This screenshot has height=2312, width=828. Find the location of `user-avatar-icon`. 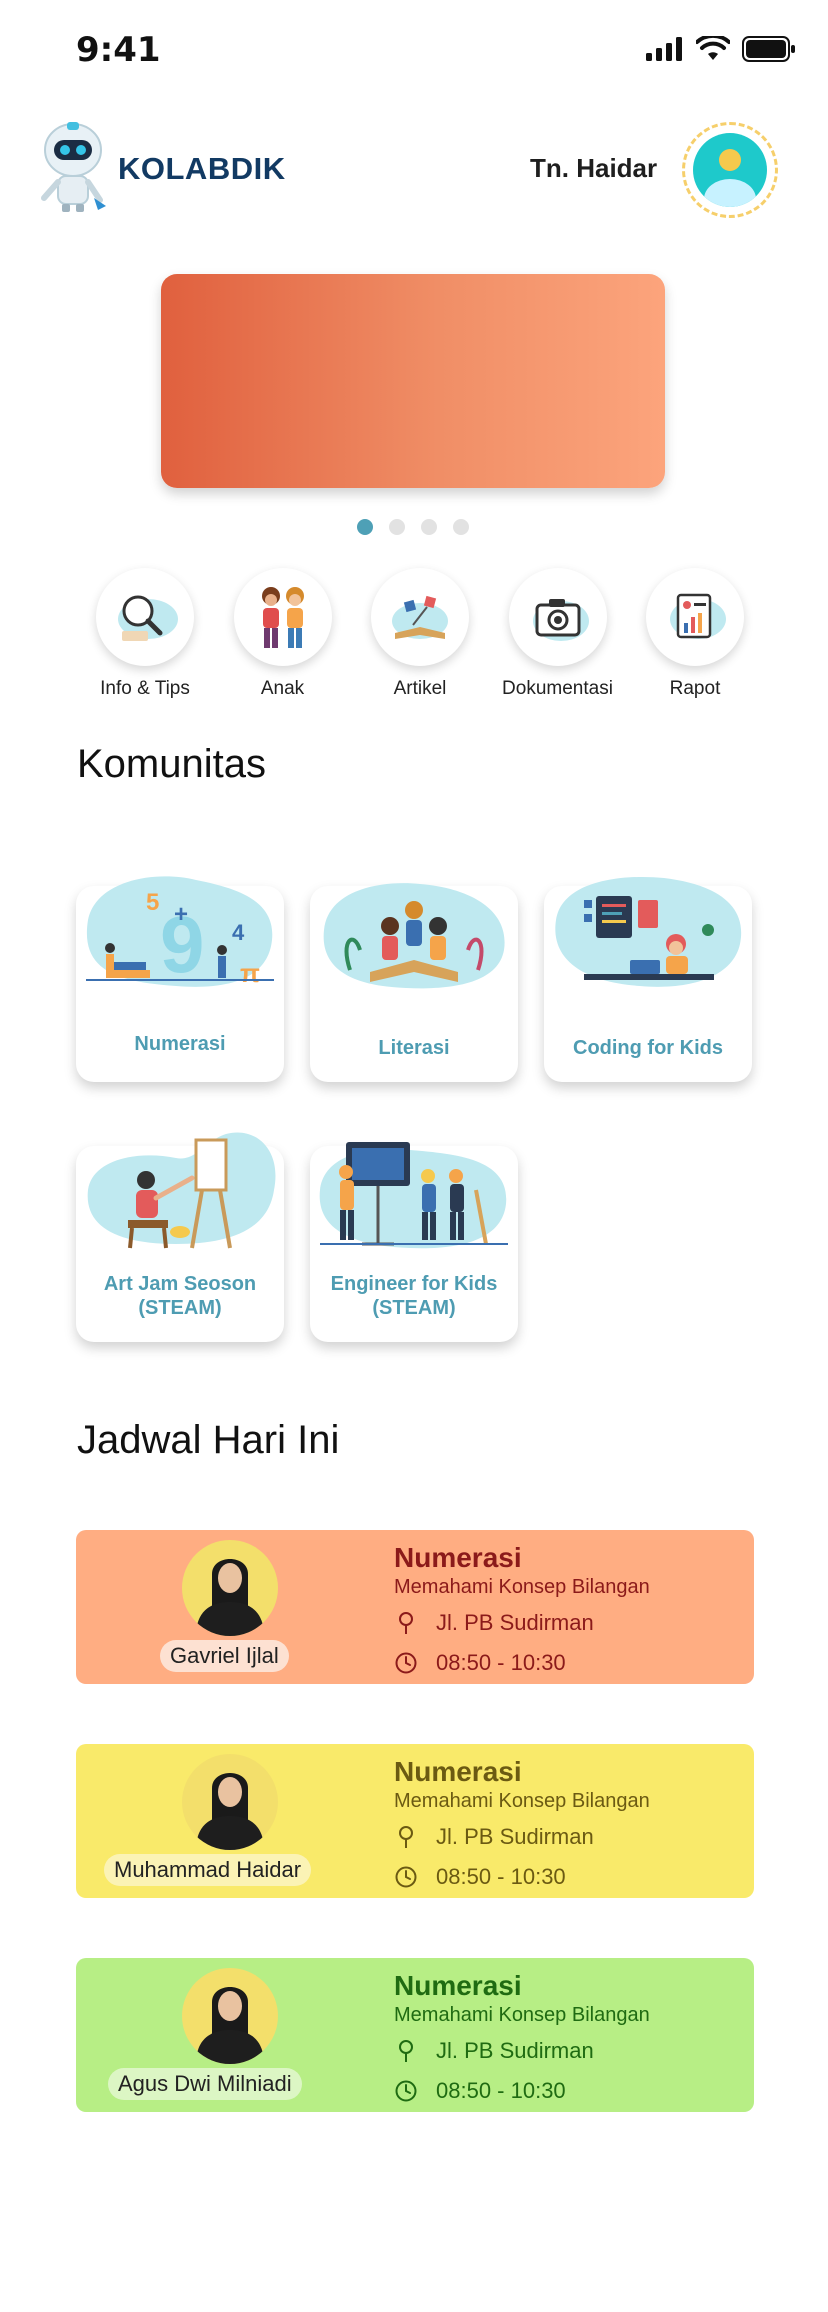

user-avatar-icon is located at coordinates (730, 178).